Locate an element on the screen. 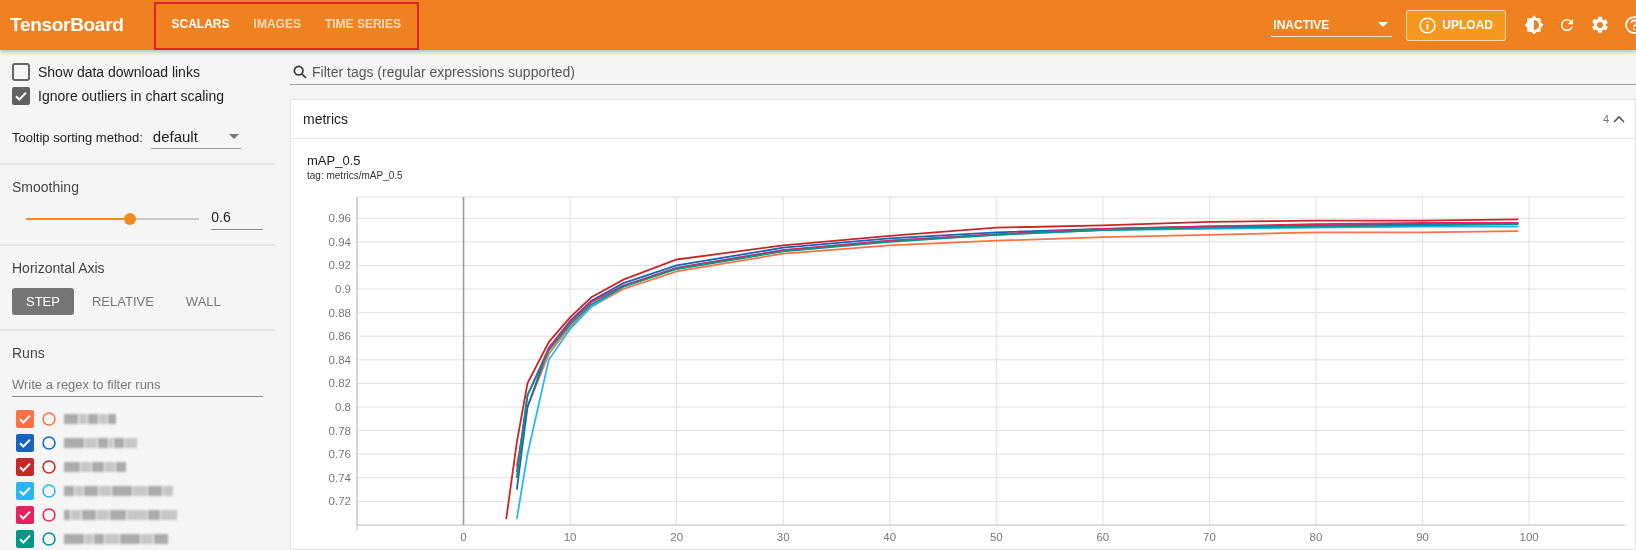 This screenshot has height=550, width=1636. x-tick-label: 40 is located at coordinates (890, 536).